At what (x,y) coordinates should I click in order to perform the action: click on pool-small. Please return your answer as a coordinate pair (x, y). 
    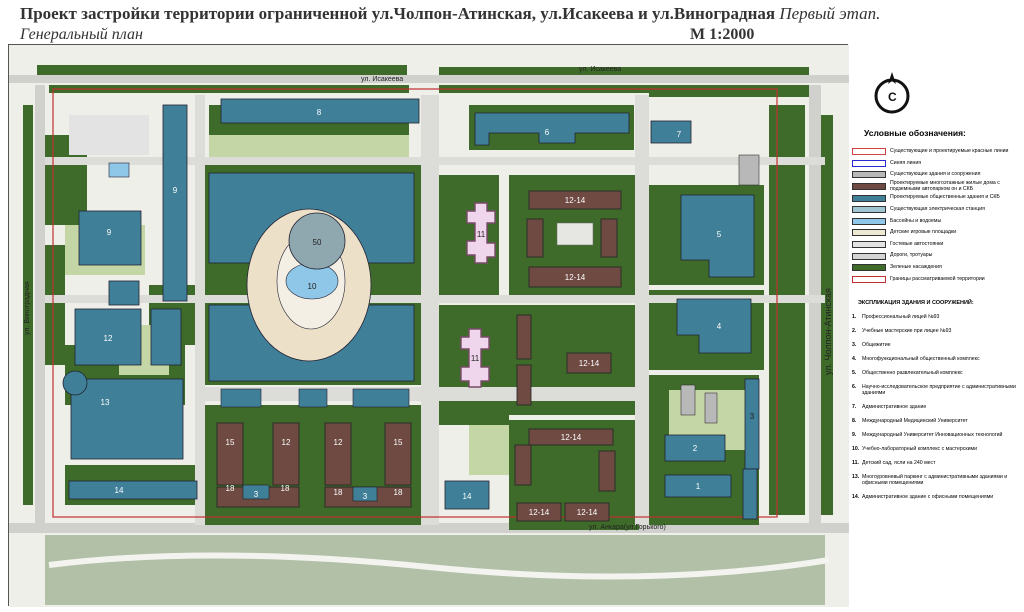
    Looking at the image, I should click on (119, 170).